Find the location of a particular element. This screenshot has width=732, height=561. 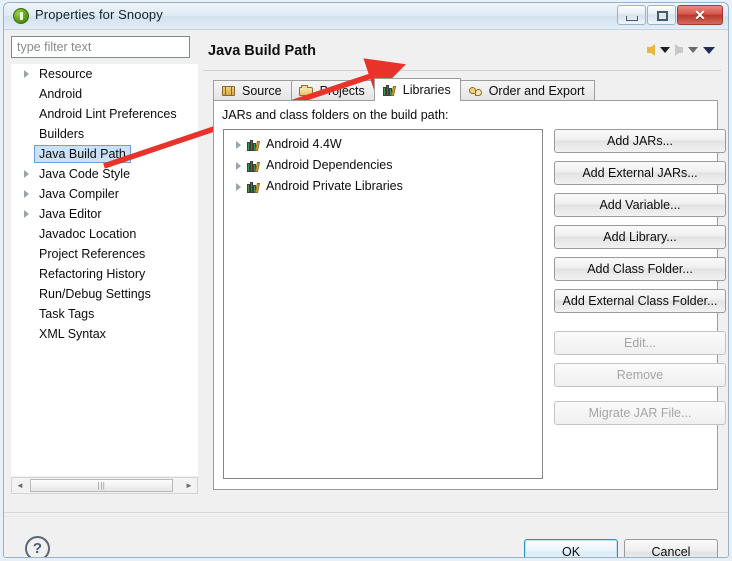

sidebar-item-javadoc-location: Javadoc Location is located at coordinates (104, 234).